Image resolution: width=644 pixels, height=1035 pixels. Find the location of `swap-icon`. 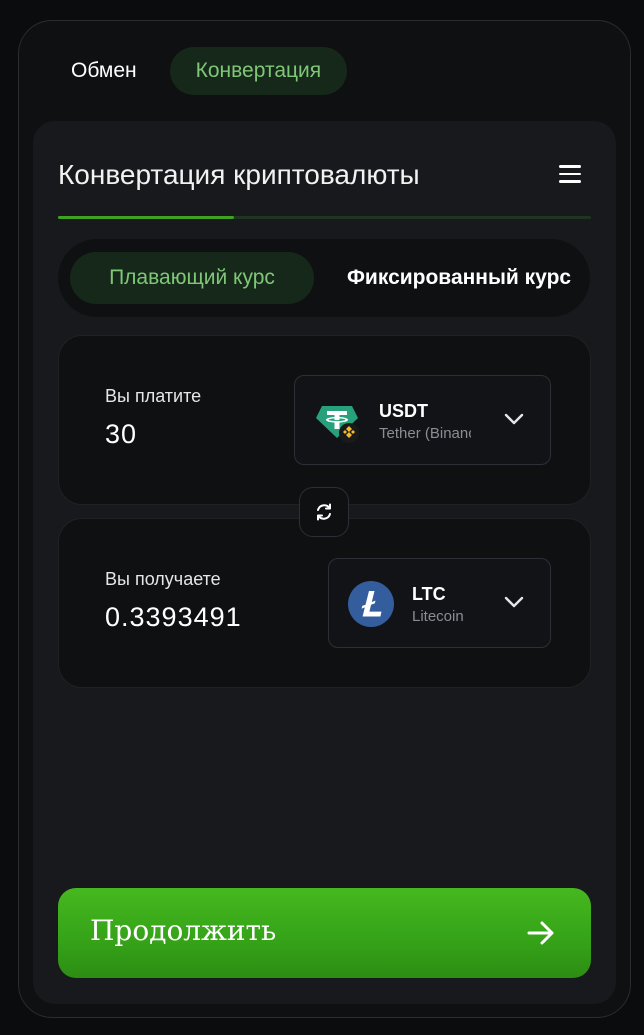

swap-icon is located at coordinates (324, 512).